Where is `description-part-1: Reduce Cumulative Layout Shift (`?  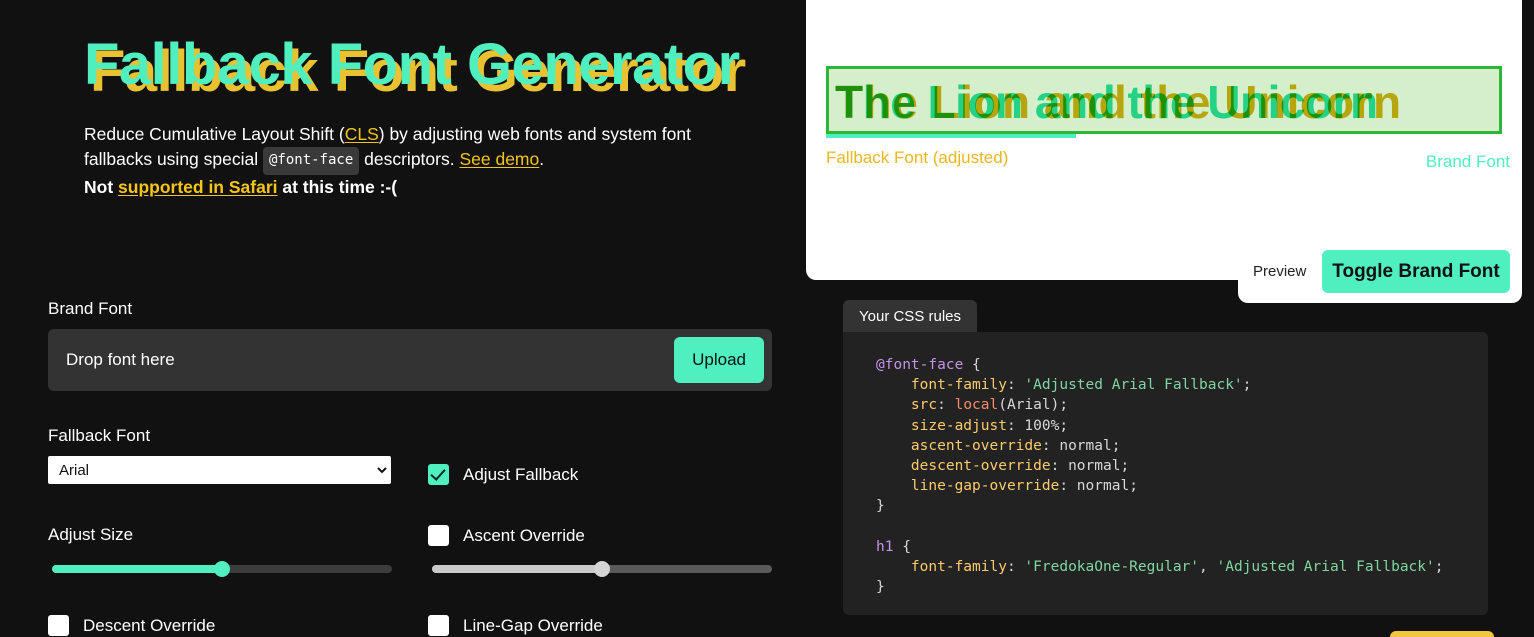 description-part-1: Reduce Cumulative Layout Shift ( is located at coordinates (214, 134).